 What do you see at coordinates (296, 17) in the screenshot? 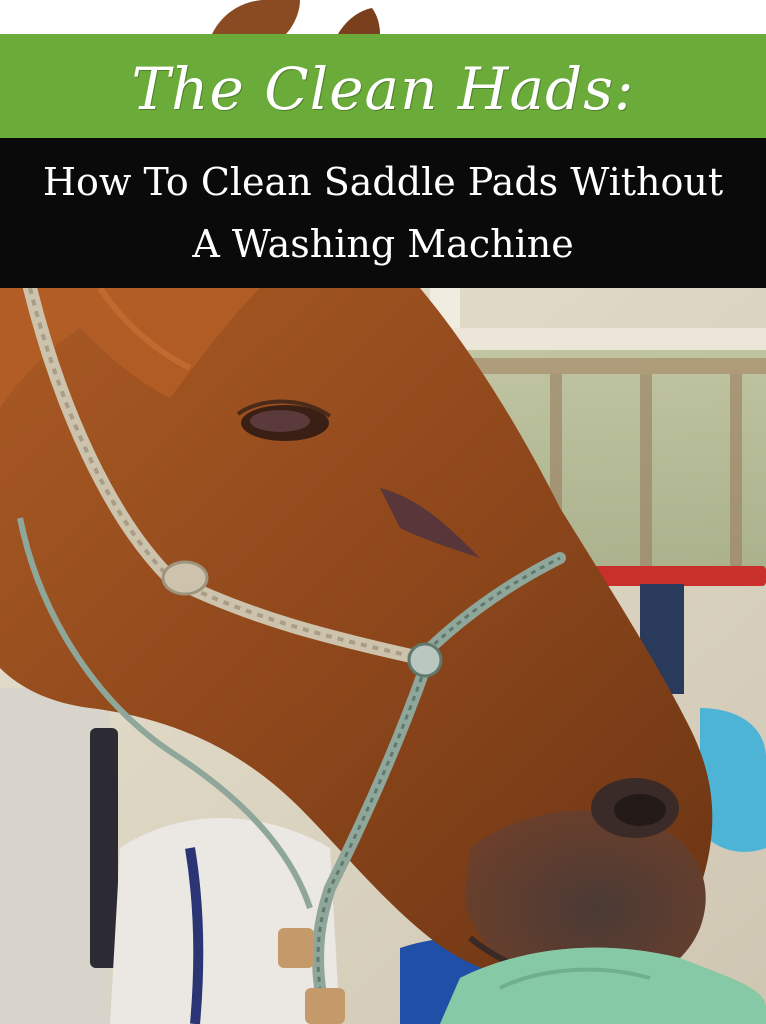
I see `horse-ears-icon` at bounding box center [296, 17].